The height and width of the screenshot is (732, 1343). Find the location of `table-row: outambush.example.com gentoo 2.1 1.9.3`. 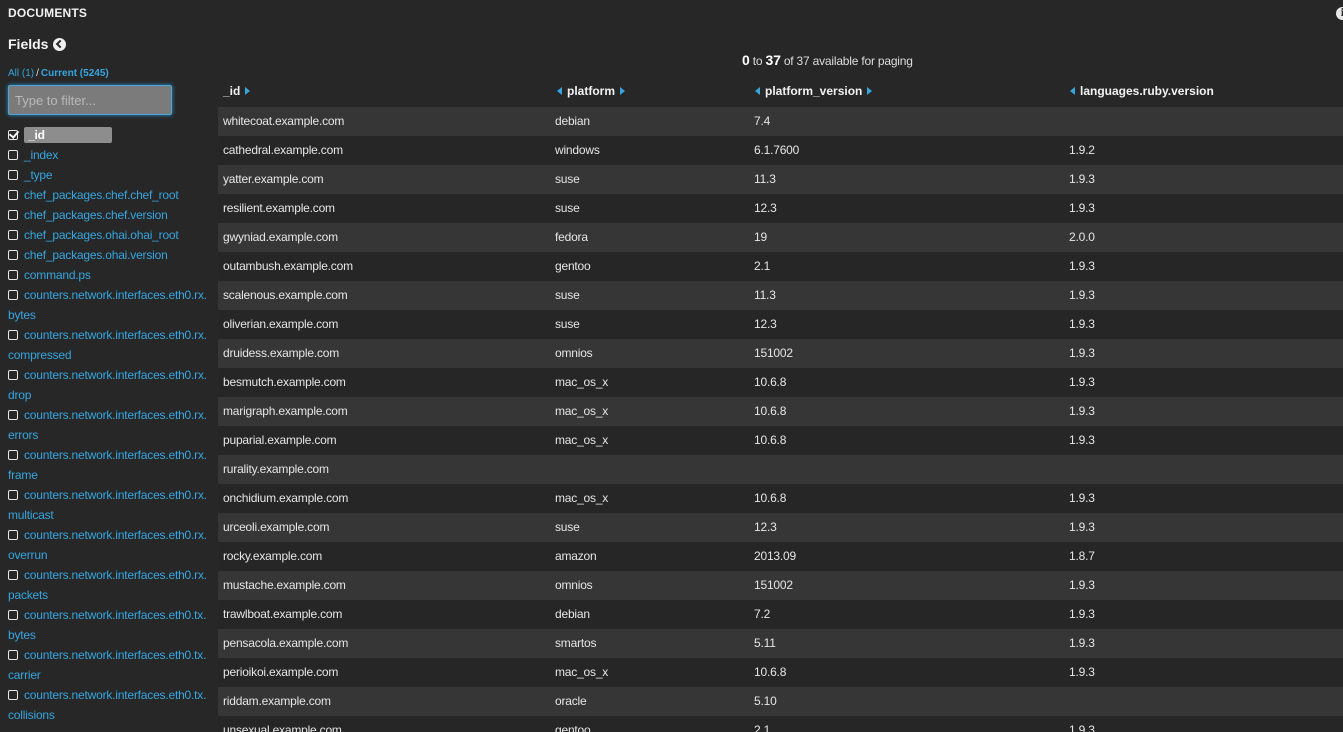

table-row: outambush.example.com gentoo 2.1 1.9.3 is located at coordinates (780, 266).